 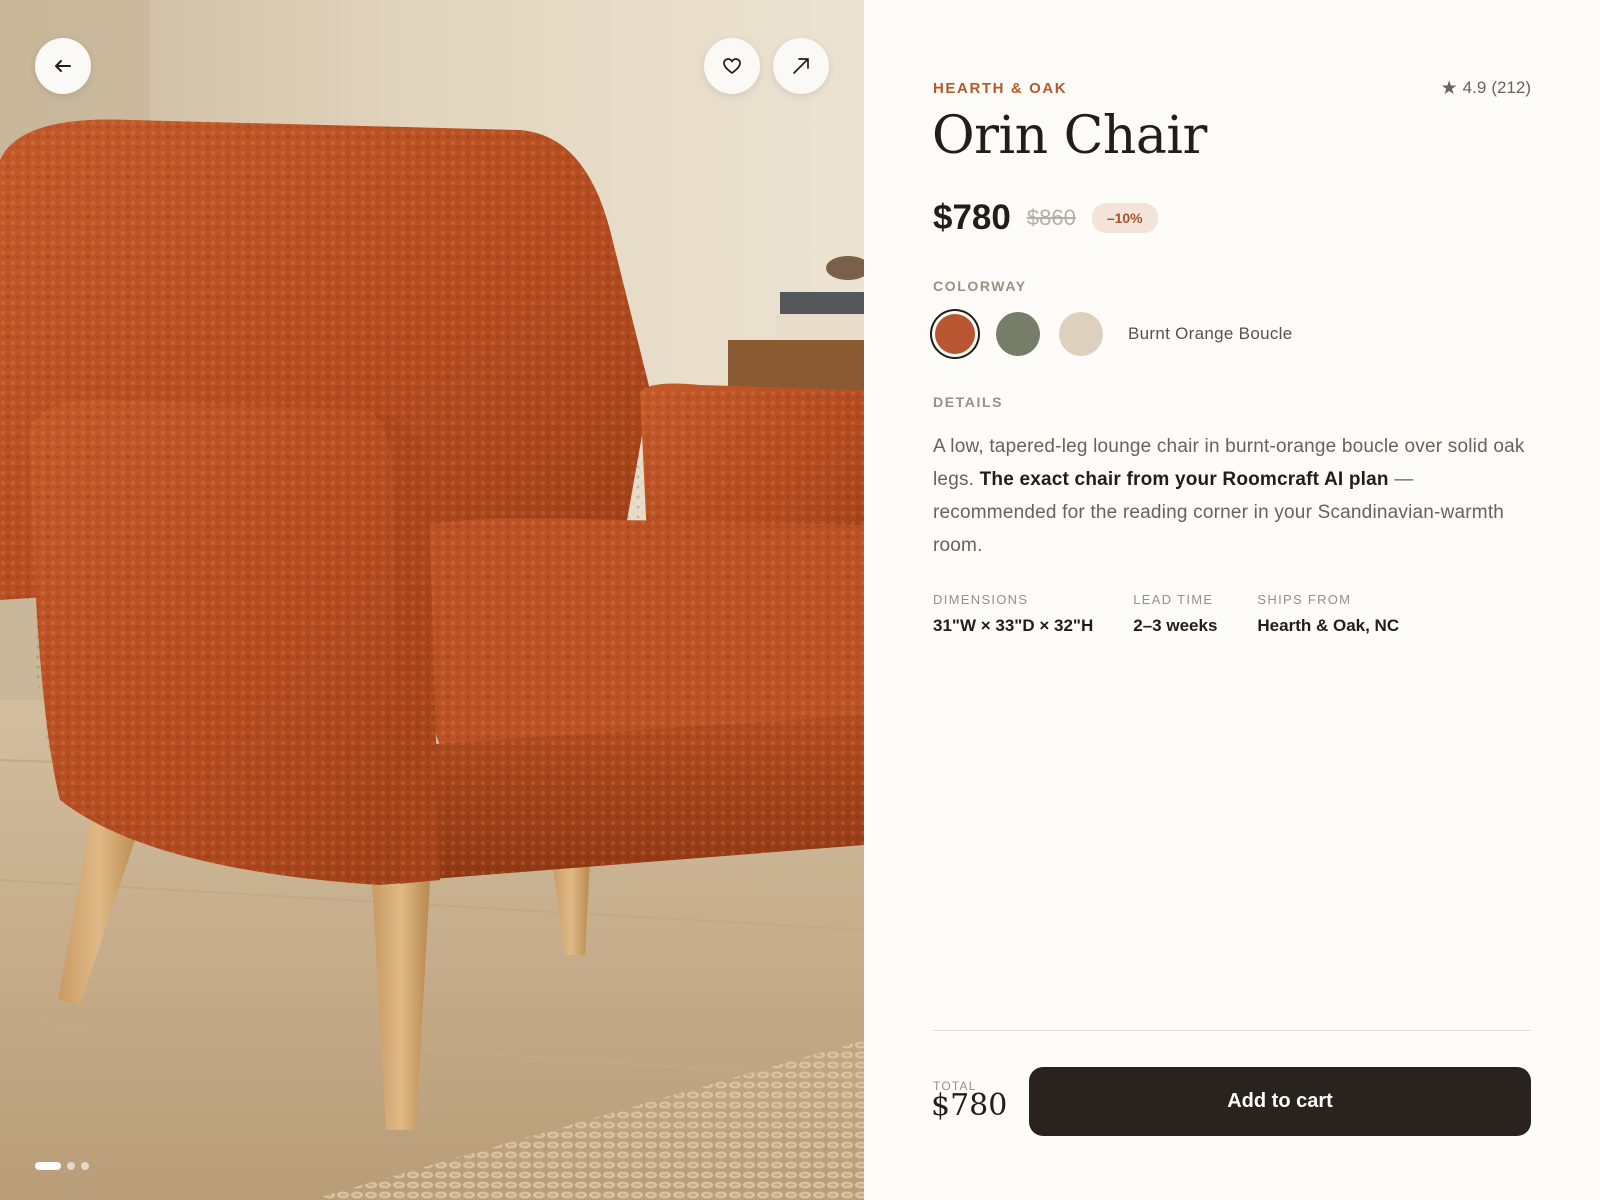 What do you see at coordinates (1511, 87) in the screenshot?
I see `review-count: (212)` at bounding box center [1511, 87].